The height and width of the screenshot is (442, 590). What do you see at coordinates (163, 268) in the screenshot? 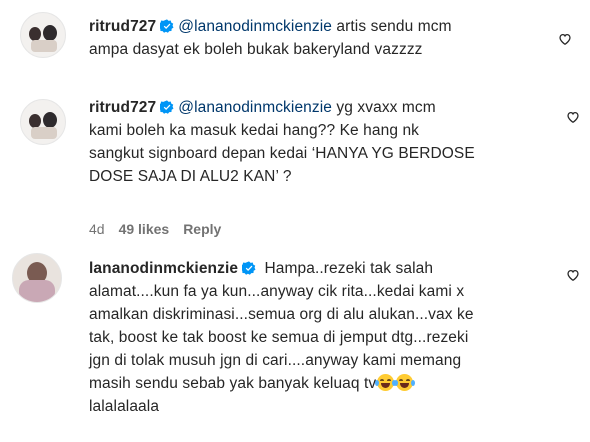
I see `comment-username: lananodinmckienzie` at bounding box center [163, 268].